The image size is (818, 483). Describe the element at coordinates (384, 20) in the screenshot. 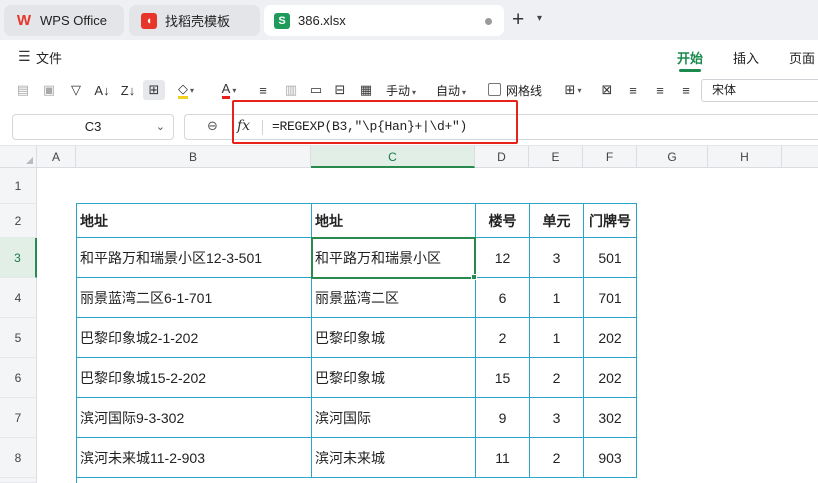

I see `tab-file-386: S 386.xlsx` at that location.